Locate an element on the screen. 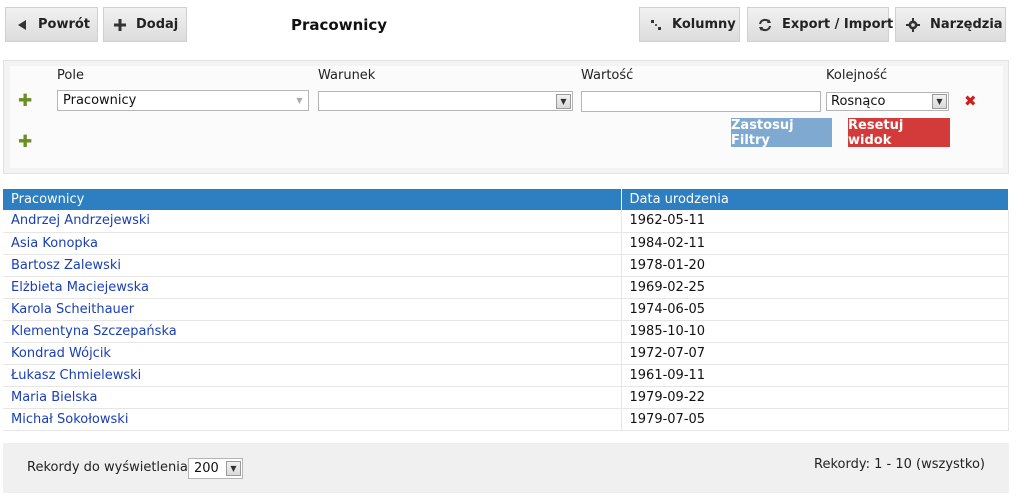  tools-button: Narzędzia is located at coordinates (950, 24).